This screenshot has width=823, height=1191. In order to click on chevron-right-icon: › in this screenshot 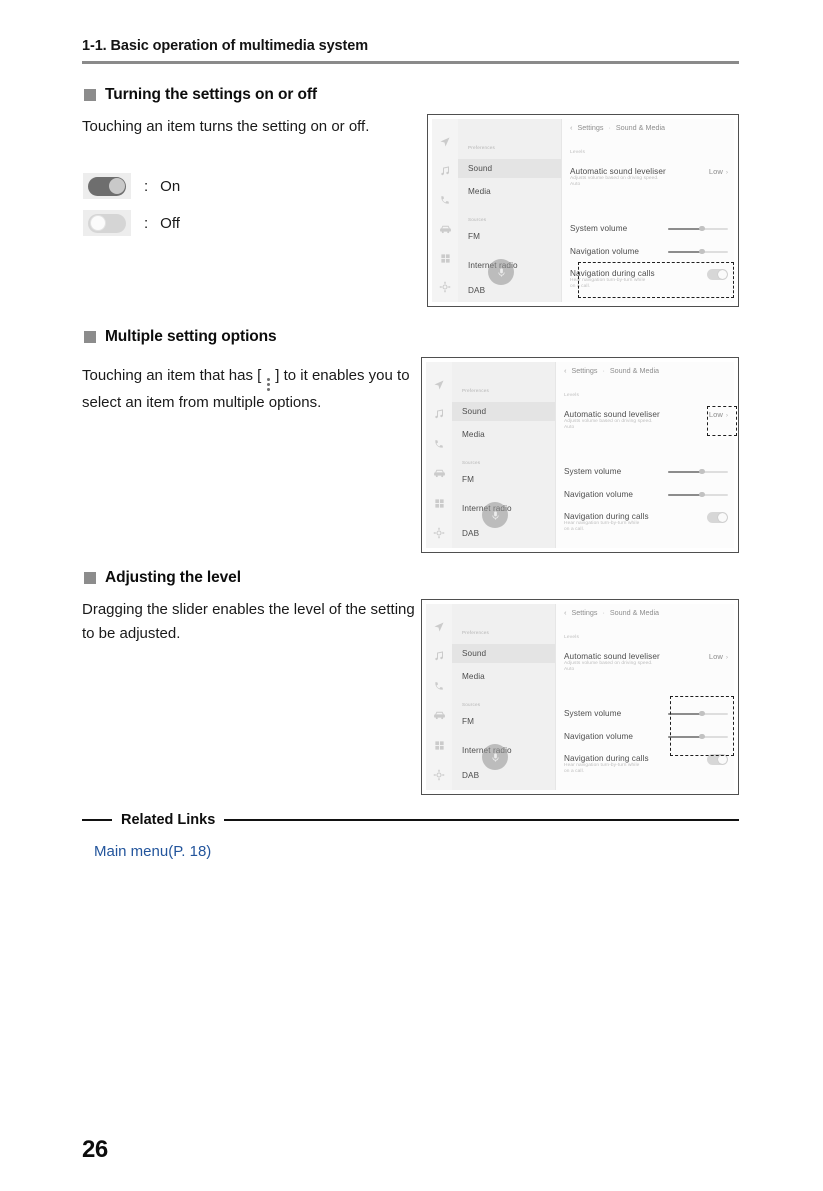, I will do `click(726, 657)`.